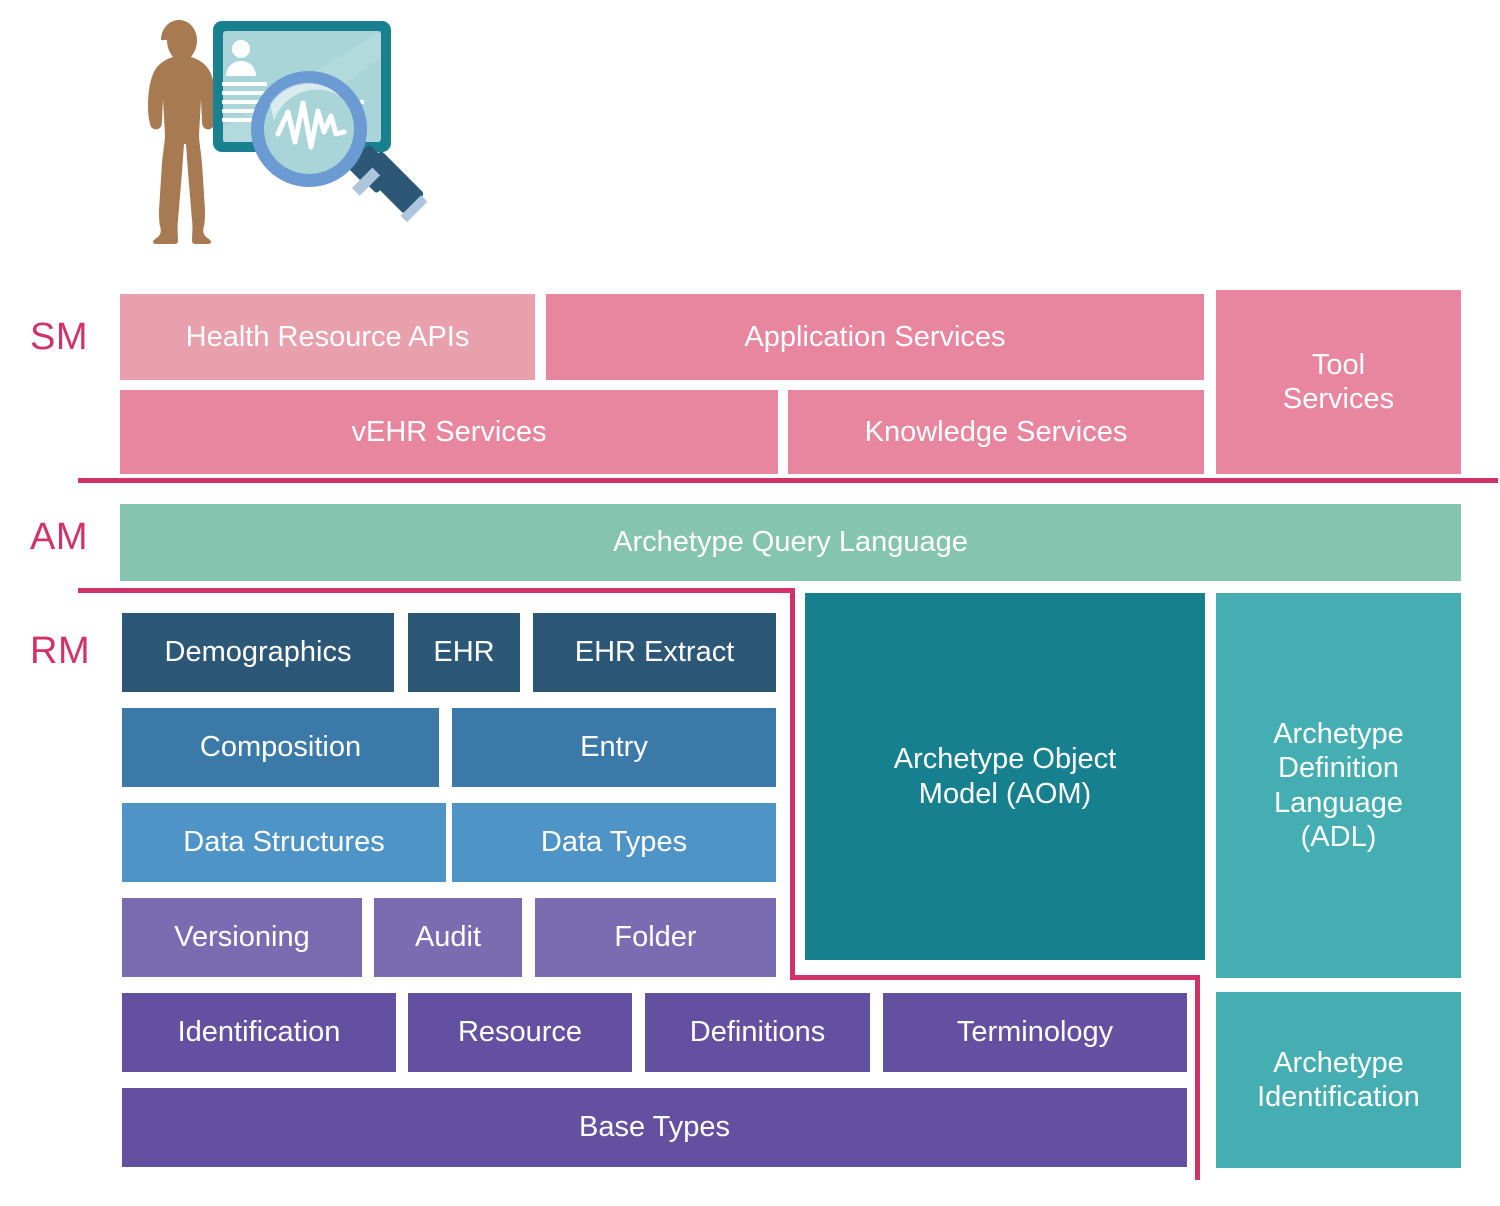 Image resolution: width=1500 pixels, height=1206 pixels. What do you see at coordinates (1338, 836) in the screenshot?
I see `box-adl-line4: (ADL)` at bounding box center [1338, 836].